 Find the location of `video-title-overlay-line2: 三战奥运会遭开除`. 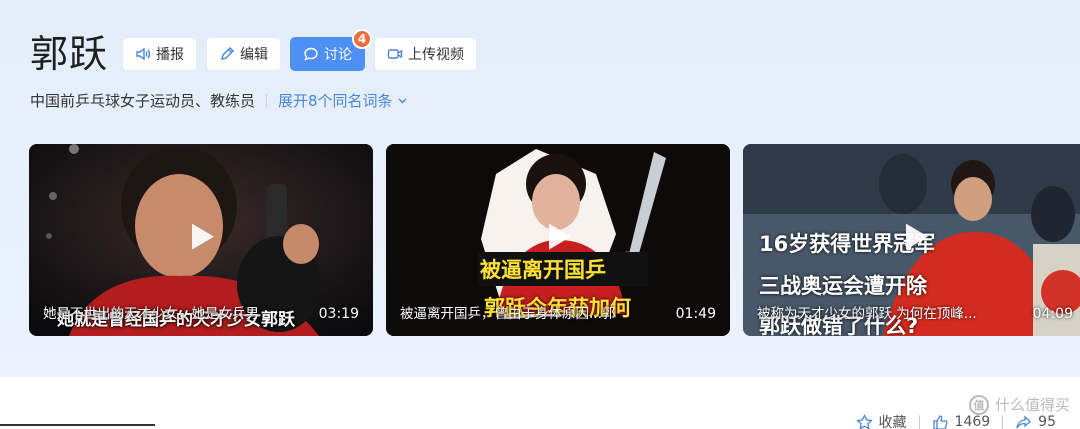

video-title-overlay-line2: 三战奥运会遭开除 is located at coordinates (843, 286).